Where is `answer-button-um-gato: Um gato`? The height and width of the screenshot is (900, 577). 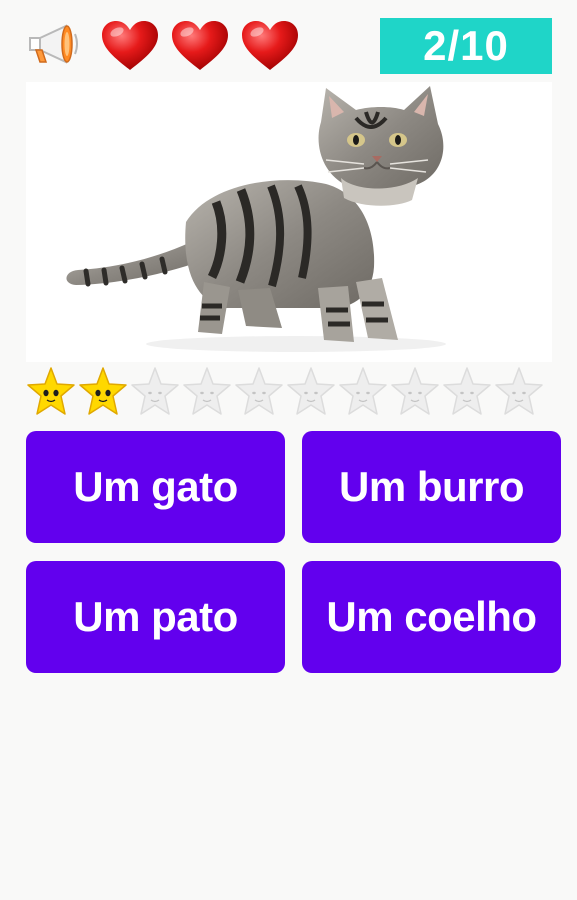
answer-button-um-gato: Um gato is located at coordinates (155, 487).